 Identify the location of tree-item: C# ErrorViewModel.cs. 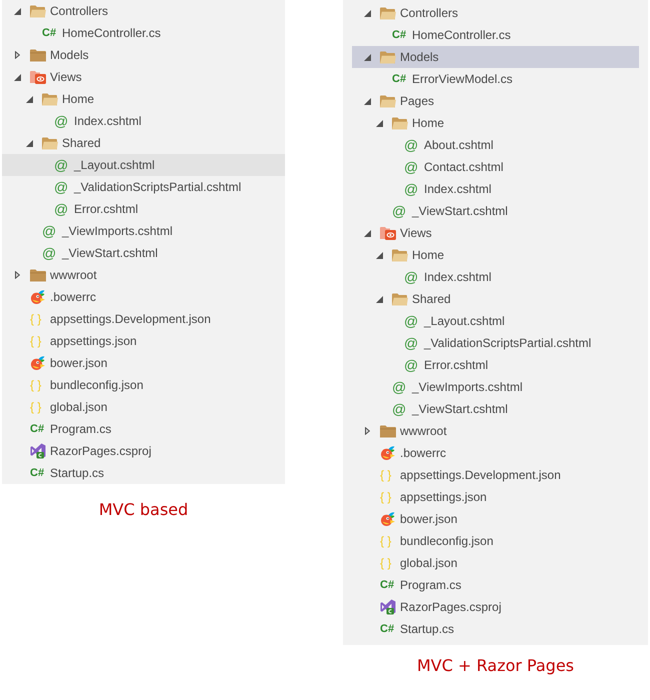
(495, 79).